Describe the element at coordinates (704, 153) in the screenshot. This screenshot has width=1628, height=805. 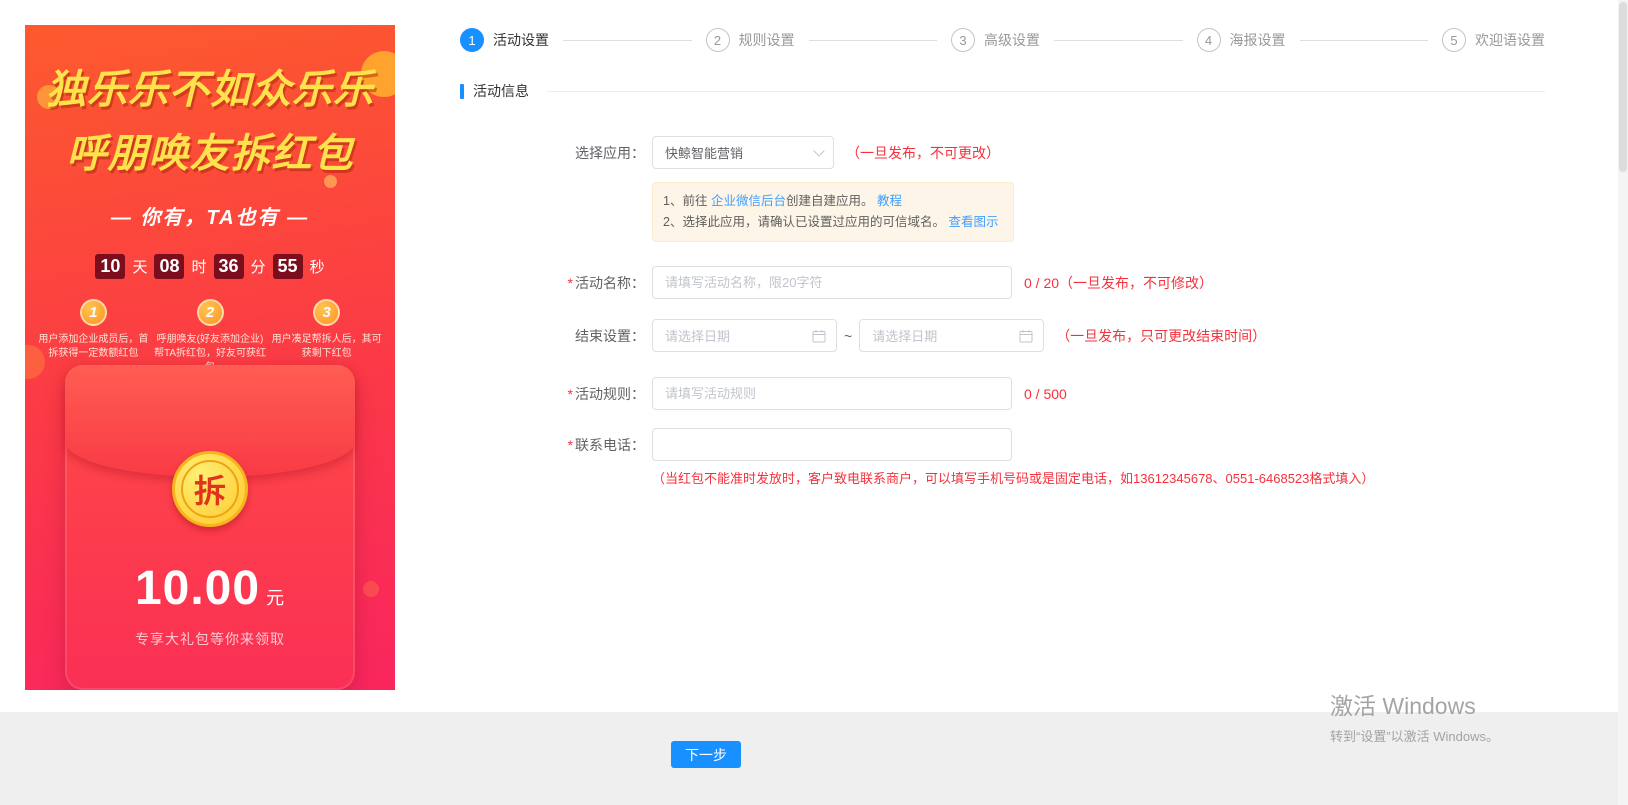
I see `app-select-value: 快鲸智能营销` at that location.